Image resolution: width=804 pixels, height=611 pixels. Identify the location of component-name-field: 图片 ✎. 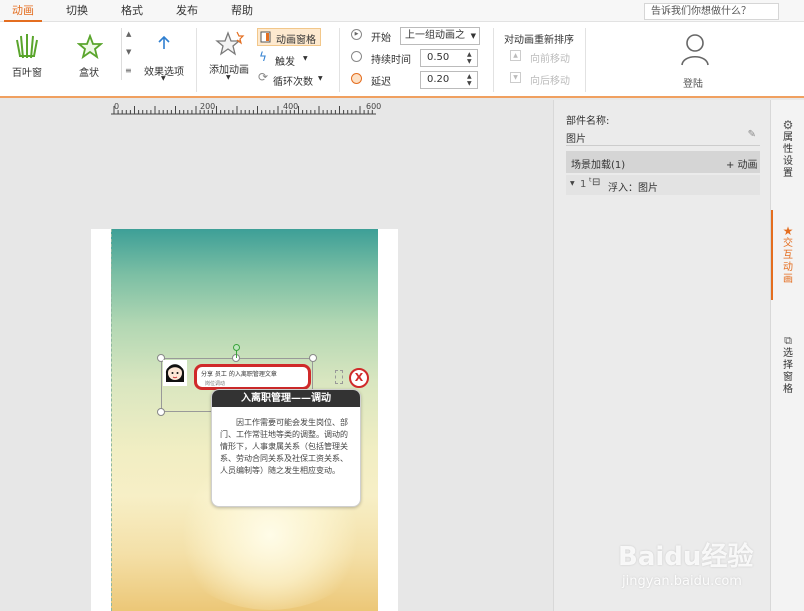
(663, 137).